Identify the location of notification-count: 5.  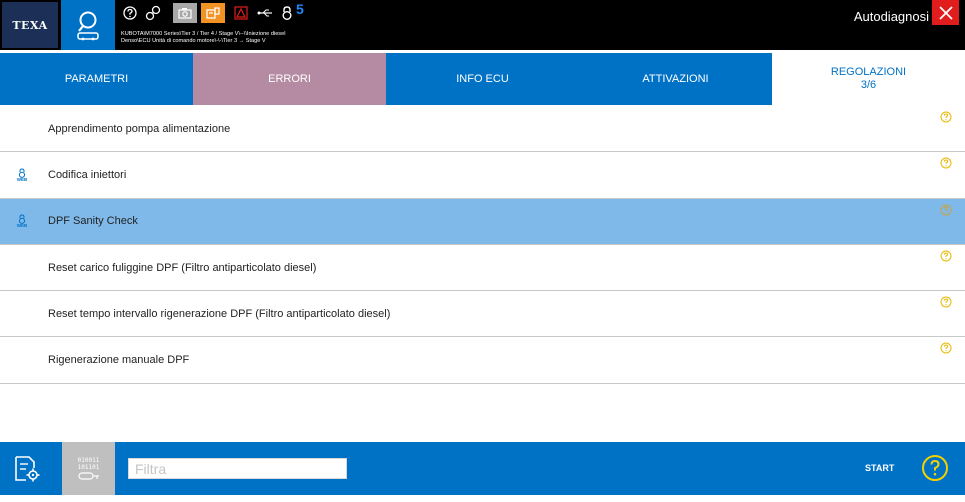
(300, 9).